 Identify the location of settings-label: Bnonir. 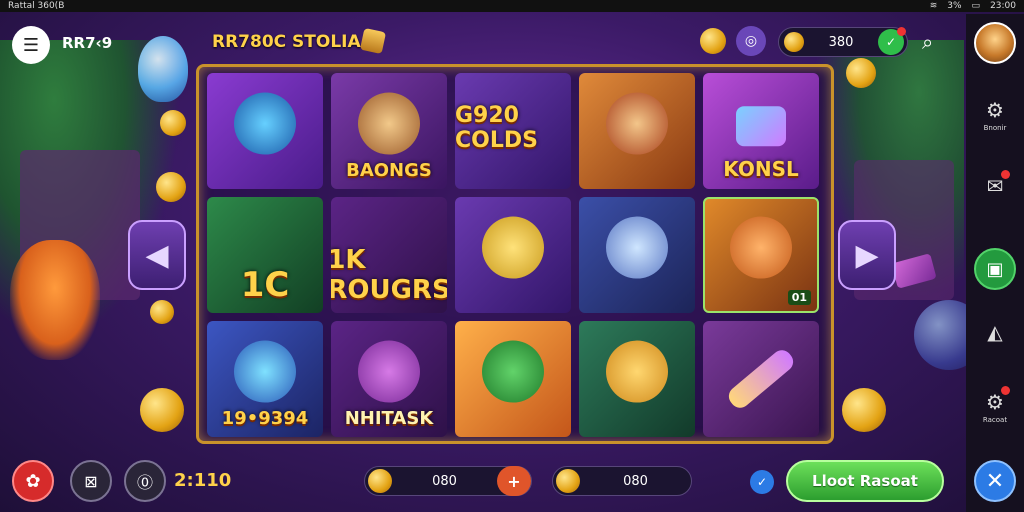
(995, 128).